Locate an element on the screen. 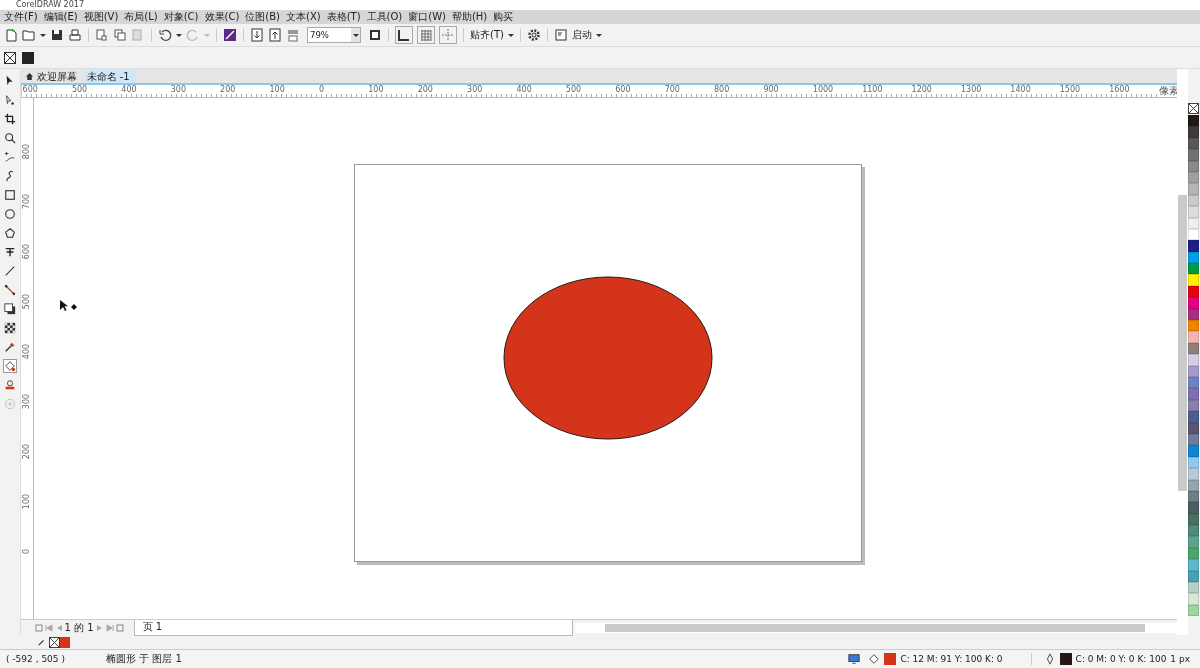 Image resolution: width=1200 pixels, height=668 pixels. settings-icon is located at coordinates (533, 35).